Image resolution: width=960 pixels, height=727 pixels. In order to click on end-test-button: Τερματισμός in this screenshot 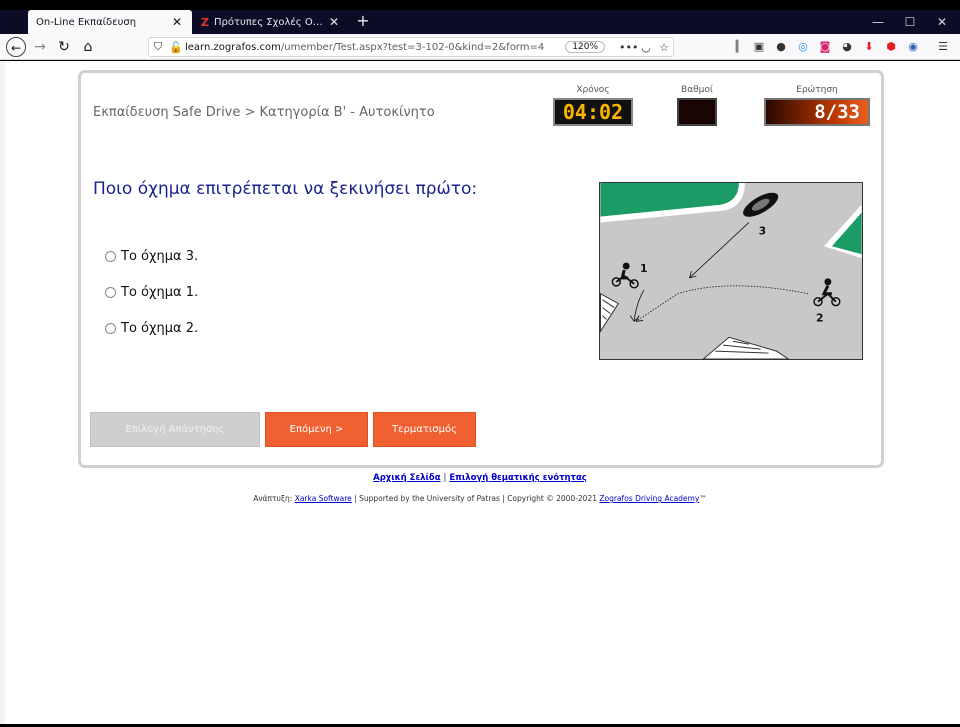, I will do `click(424, 429)`.